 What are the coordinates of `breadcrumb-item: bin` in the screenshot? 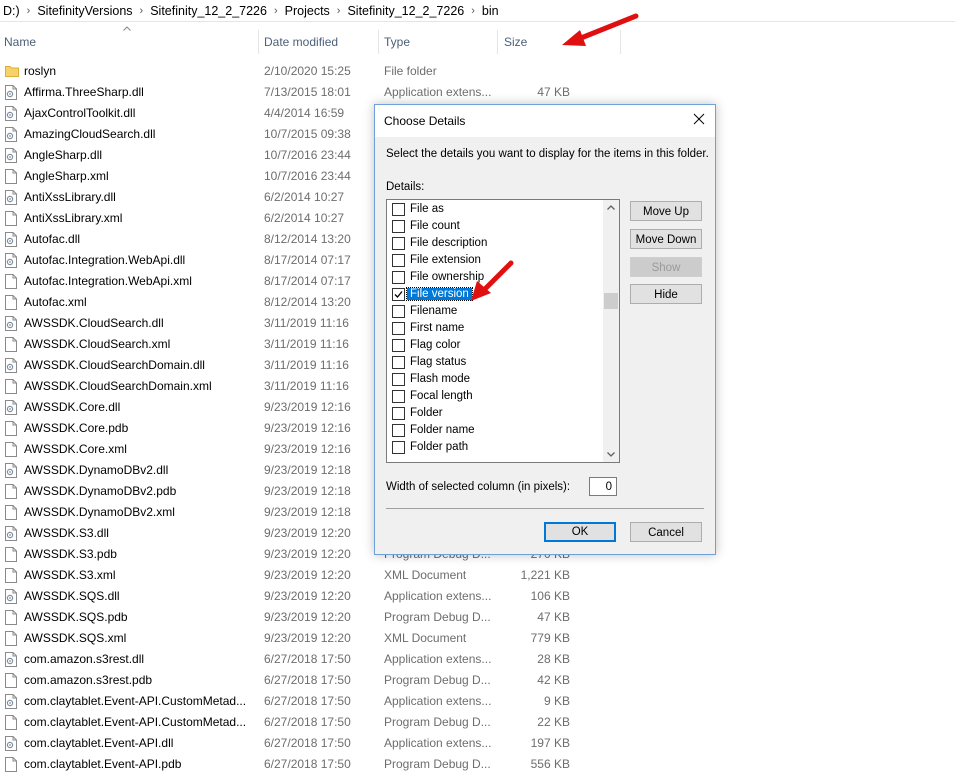 It's located at (490, 11).